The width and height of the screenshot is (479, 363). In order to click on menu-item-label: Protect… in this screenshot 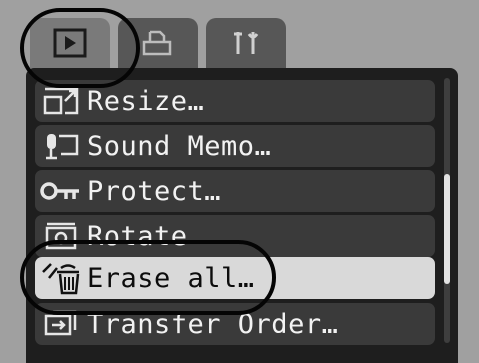, I will do `click(154, 191)`.